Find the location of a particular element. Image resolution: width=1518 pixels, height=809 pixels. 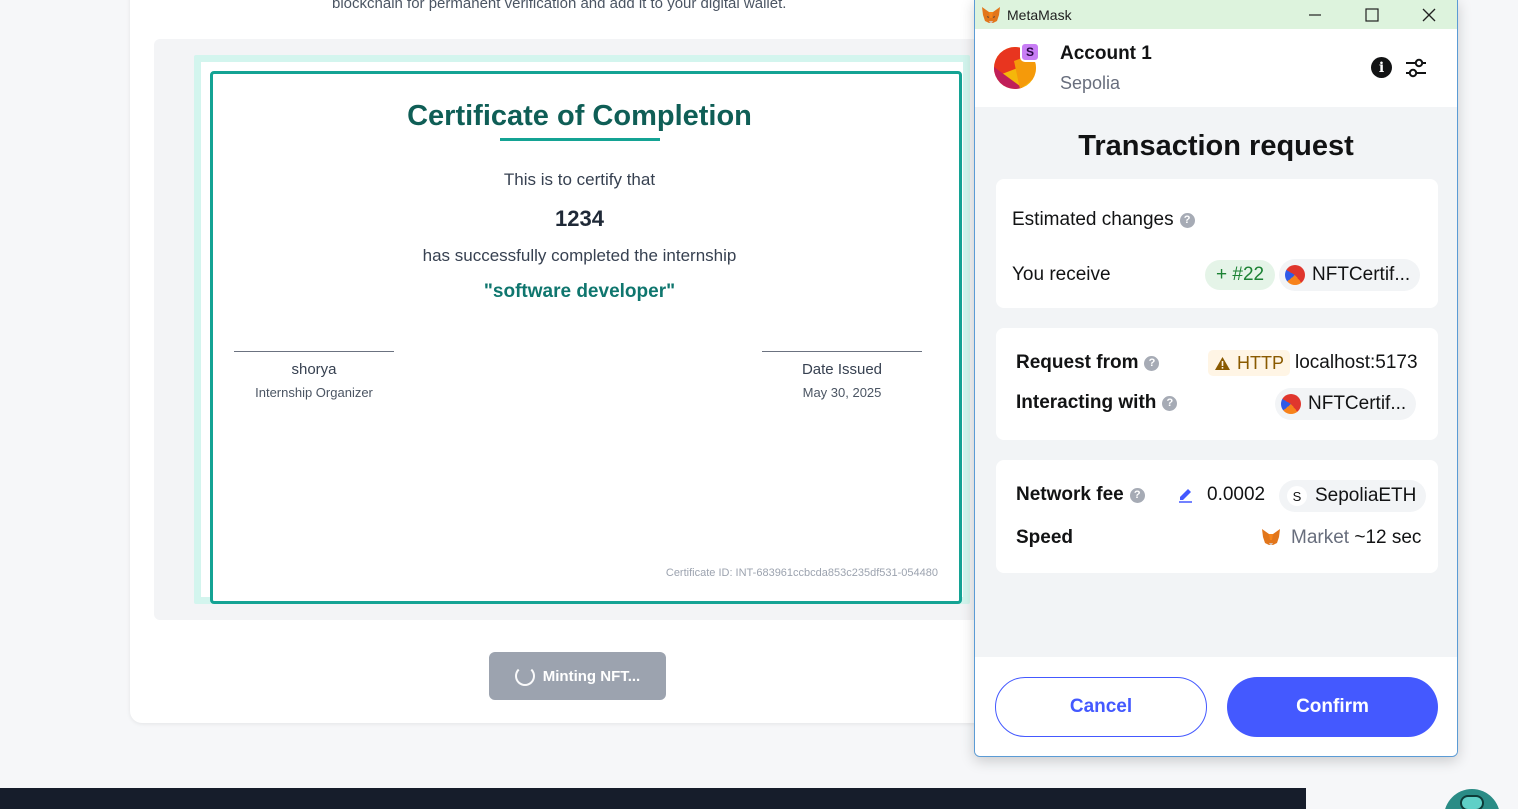

window-controls is located at coordinates (1371, 14).